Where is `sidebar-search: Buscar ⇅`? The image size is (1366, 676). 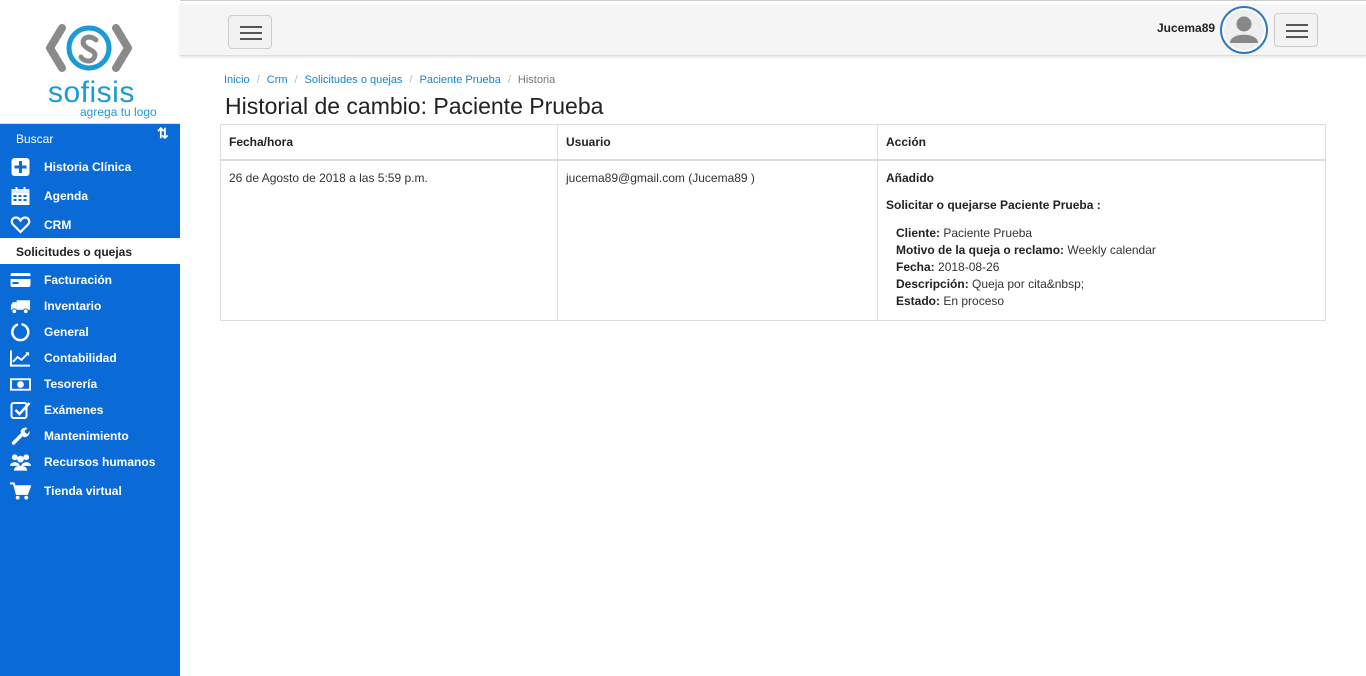 sidebar-search: Buscar ⇅ is located at coordinates (90, 138).